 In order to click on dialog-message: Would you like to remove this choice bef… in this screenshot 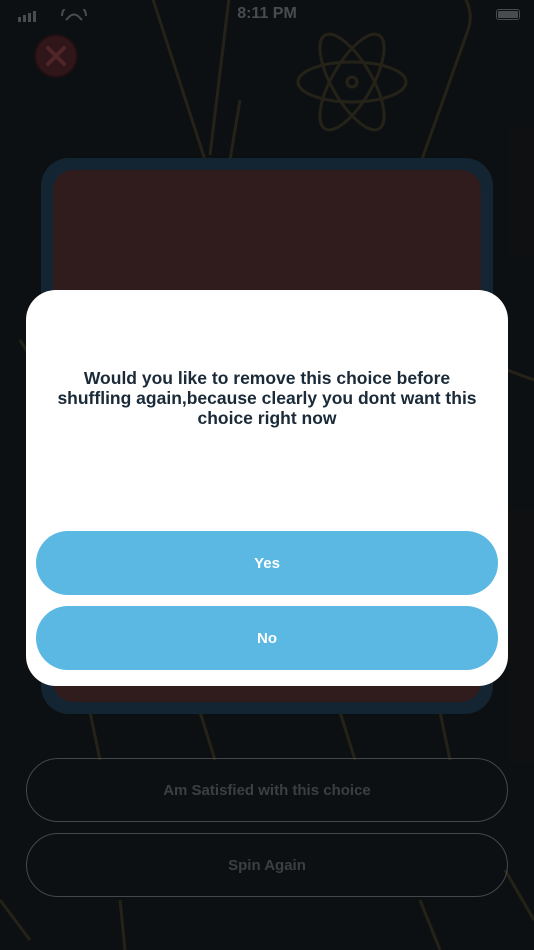, I will do `click(267, 398)`.